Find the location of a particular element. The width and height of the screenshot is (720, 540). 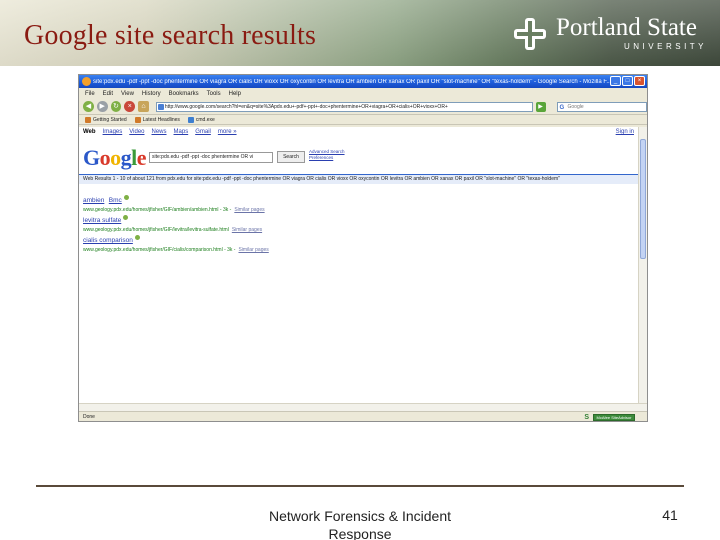

back-arrow-icon: ◀ is located at coordinates (88, 106).